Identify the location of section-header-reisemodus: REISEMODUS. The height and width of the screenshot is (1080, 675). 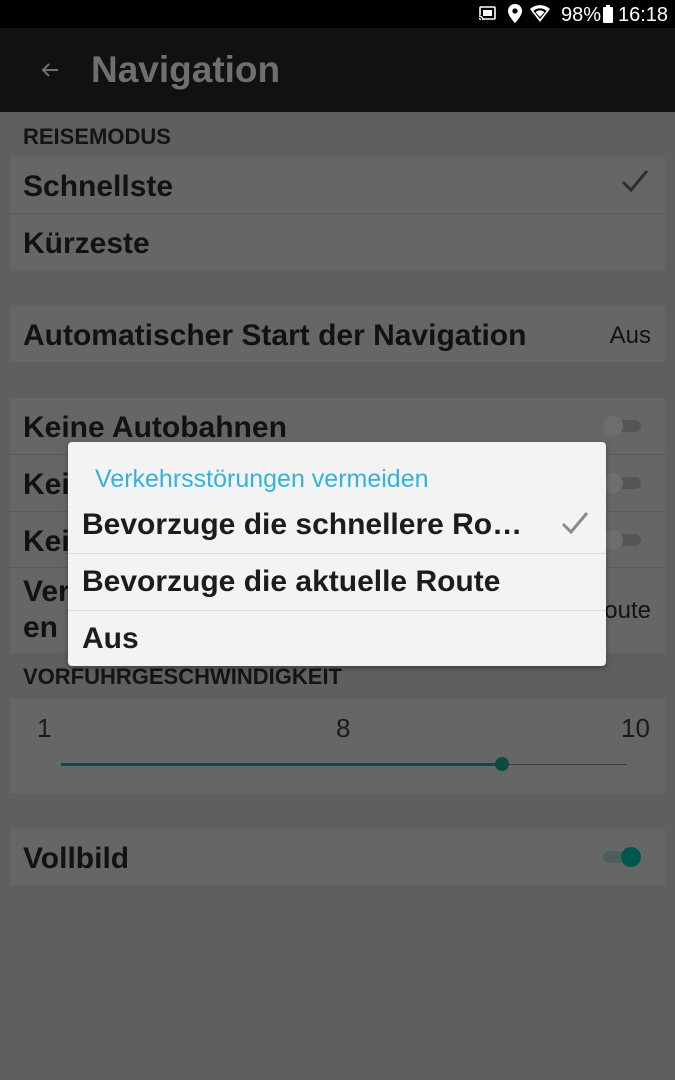
(97, 136).